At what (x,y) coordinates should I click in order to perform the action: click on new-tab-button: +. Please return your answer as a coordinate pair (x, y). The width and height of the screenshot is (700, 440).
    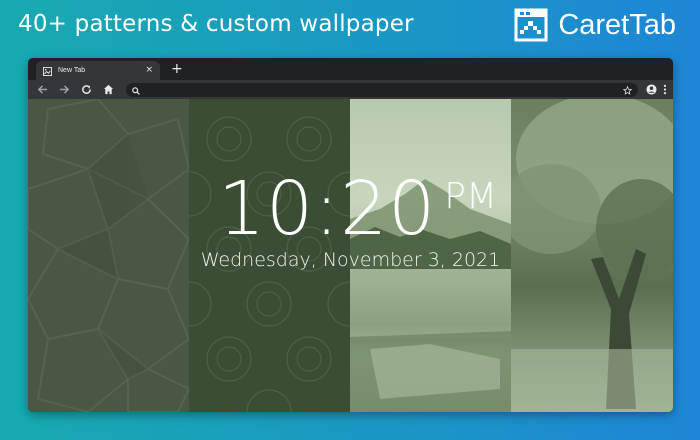
    Looking at the image, I should click on (177, 69).